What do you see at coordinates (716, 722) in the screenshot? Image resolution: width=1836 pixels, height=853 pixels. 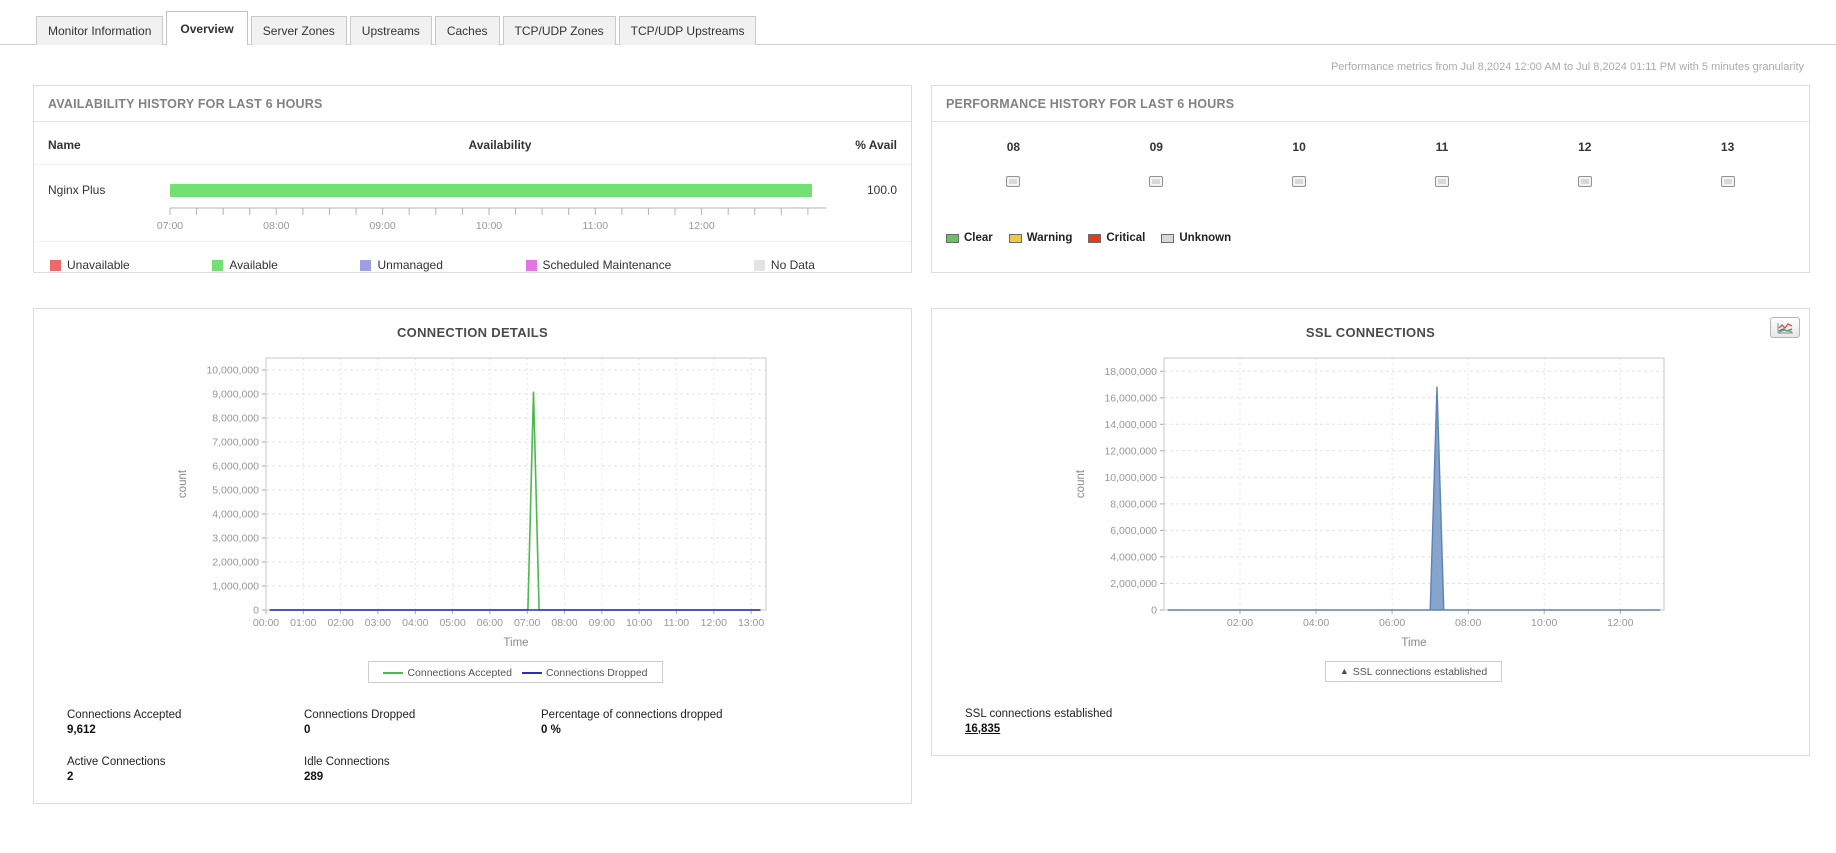 I see `stat-pct-connections-dropped: Percentage of connections dropped 0 %` at bounding box center [716, 722].